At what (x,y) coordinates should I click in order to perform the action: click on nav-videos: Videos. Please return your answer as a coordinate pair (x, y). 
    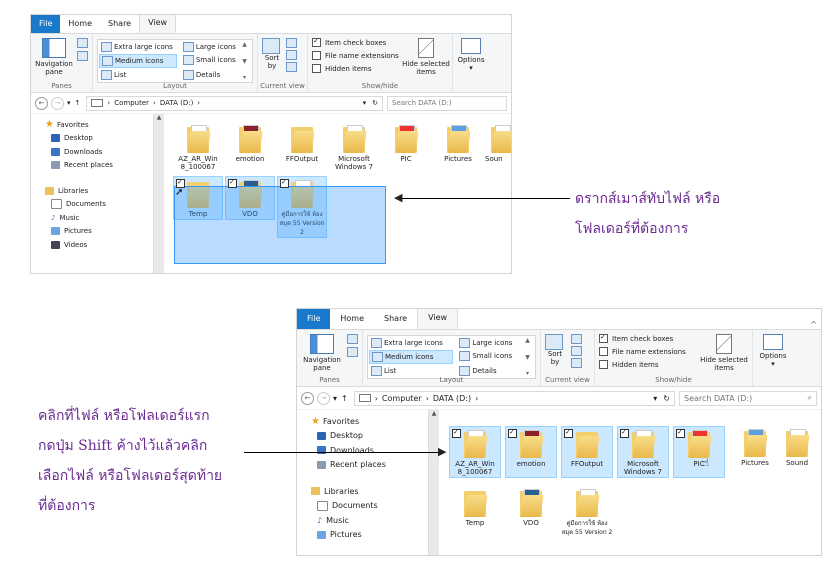
    Looking at the image, I should click on (91, 245).